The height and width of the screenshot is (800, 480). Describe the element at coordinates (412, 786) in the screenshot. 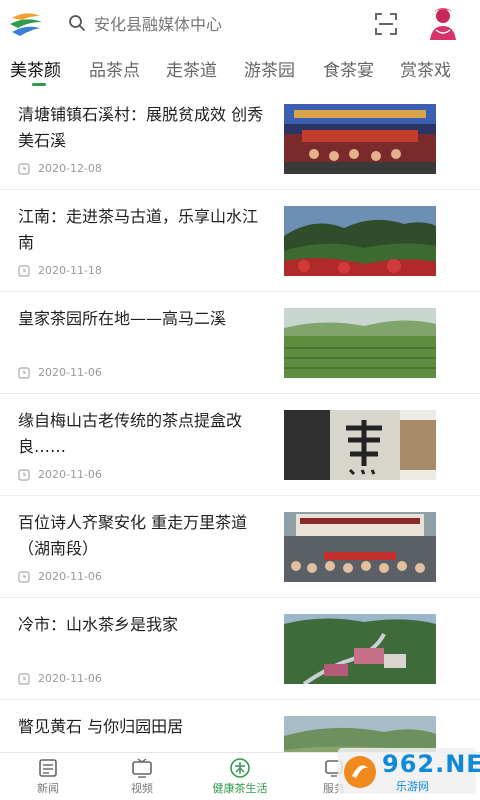

I see `watermark-text: 乐游网` at that location.